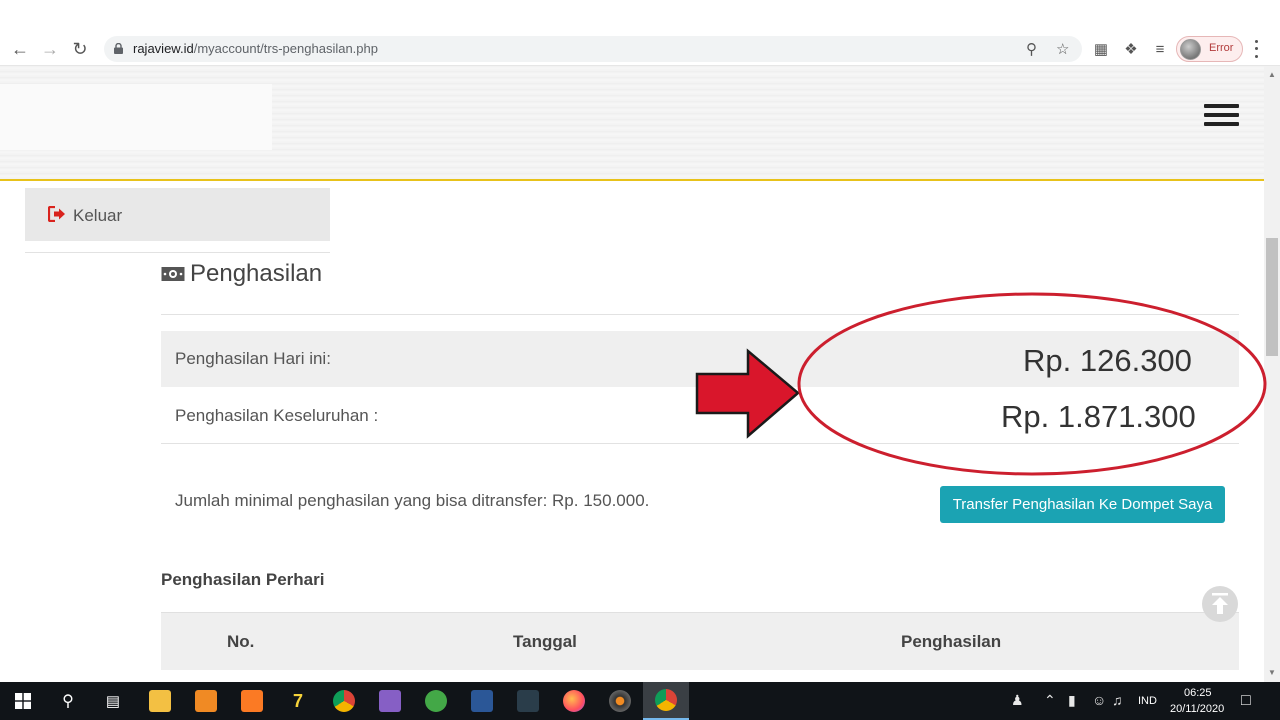  I want to click on firefox-icon, so click(574, 701).